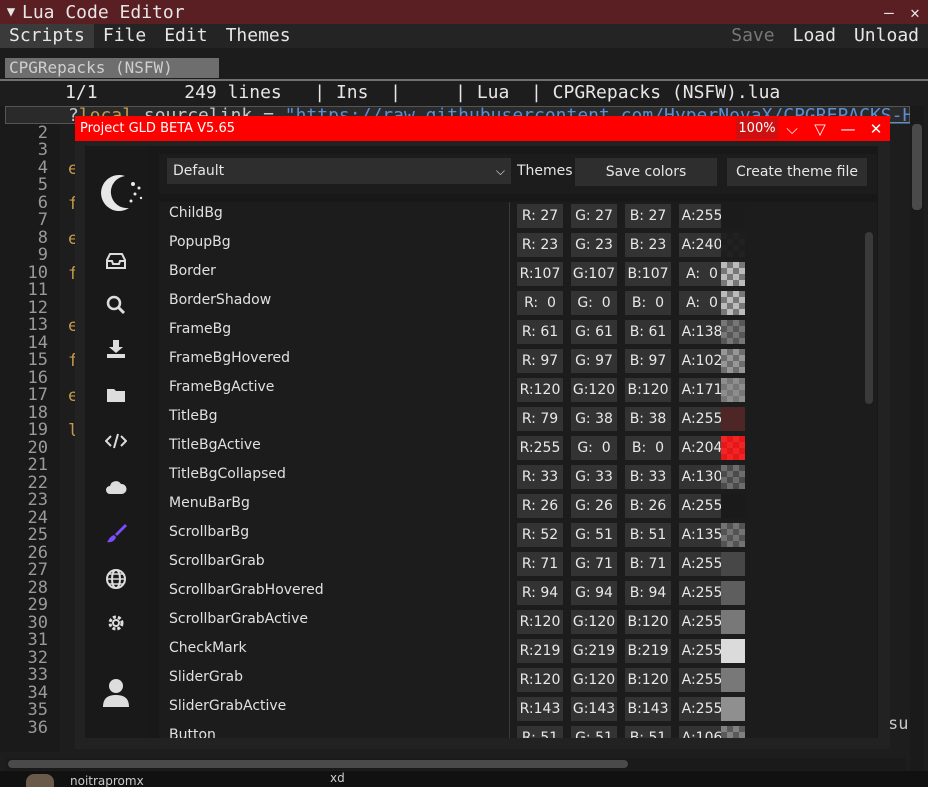 The height and width of the screenshot is (787, 928). Describe the element at coordinates (702, 390) in the screenshot. I see `channel-a-field: A:171` at that location.